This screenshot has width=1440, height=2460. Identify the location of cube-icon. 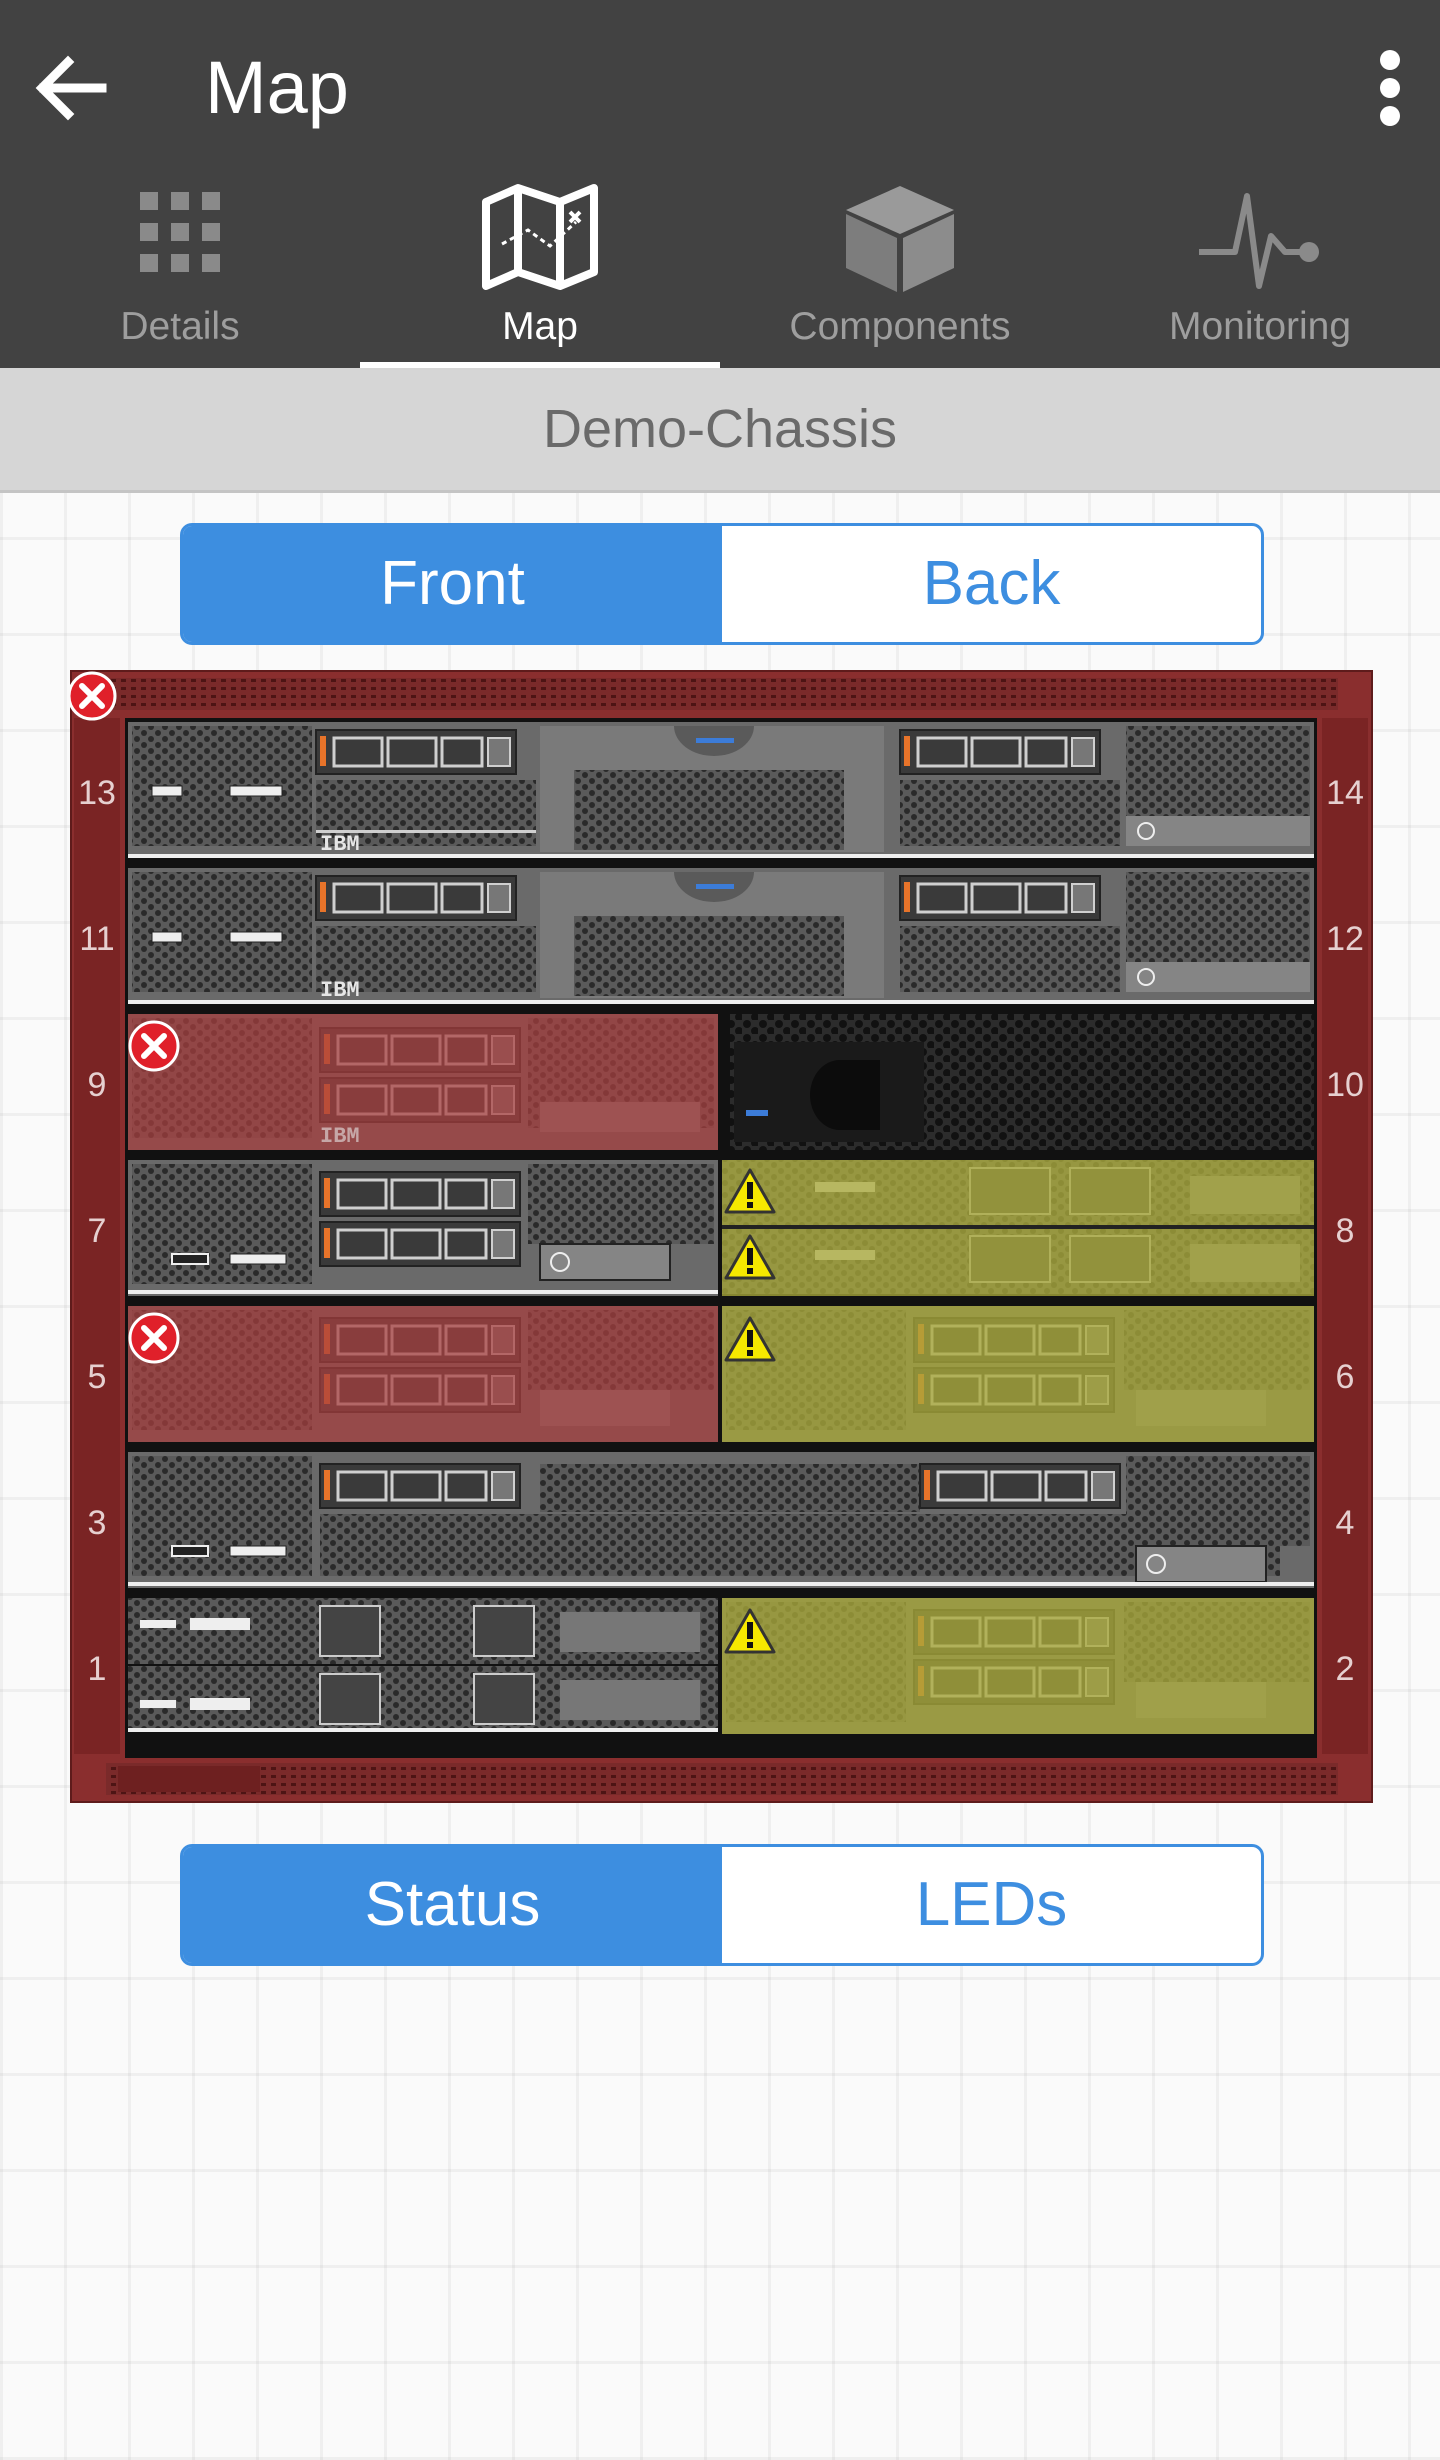
(900, 239).